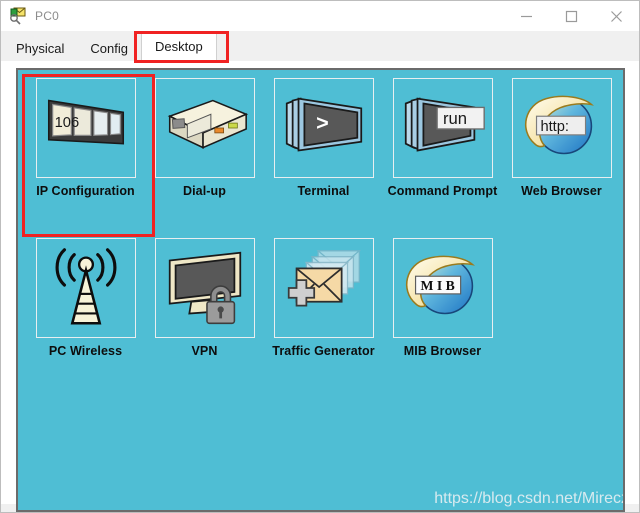  I want to click on desktop-item-pc-wireless: PC Wireless, so click(85, 298).